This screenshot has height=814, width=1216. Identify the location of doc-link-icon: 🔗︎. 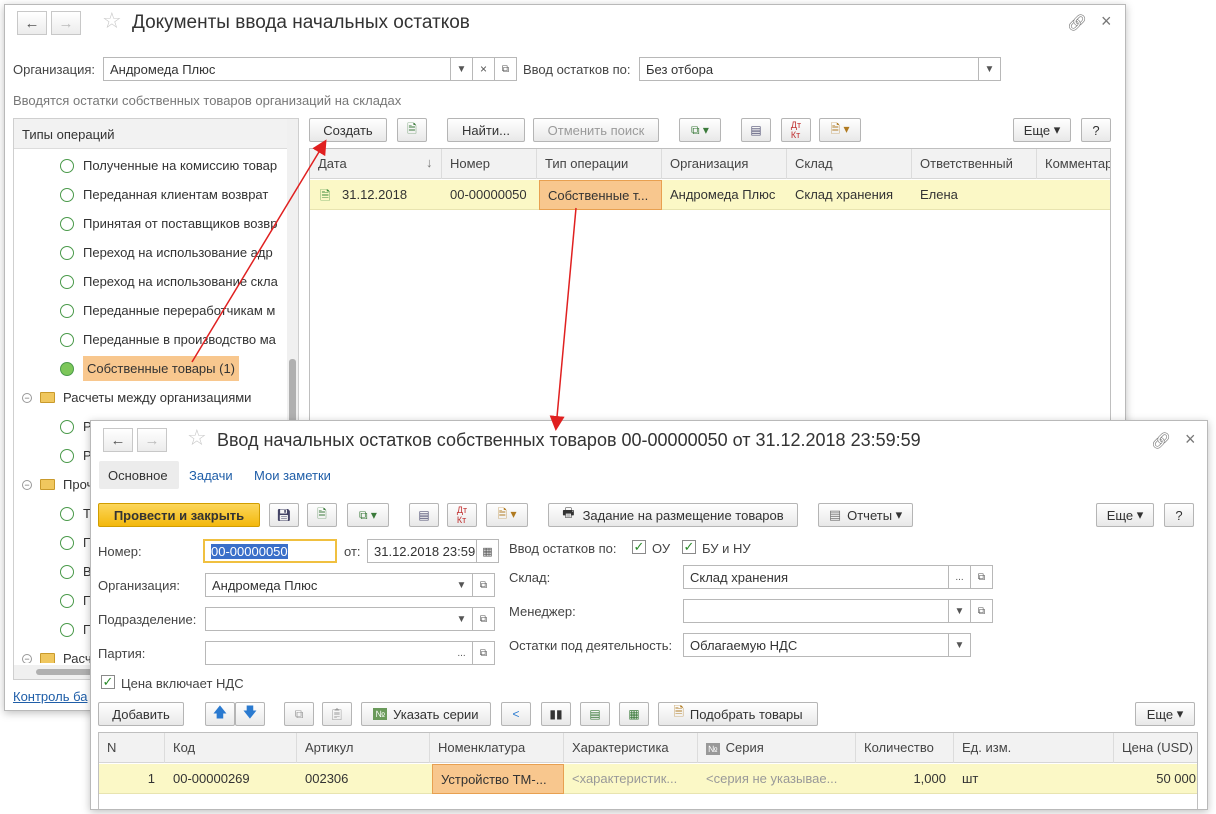
(1161, 441).